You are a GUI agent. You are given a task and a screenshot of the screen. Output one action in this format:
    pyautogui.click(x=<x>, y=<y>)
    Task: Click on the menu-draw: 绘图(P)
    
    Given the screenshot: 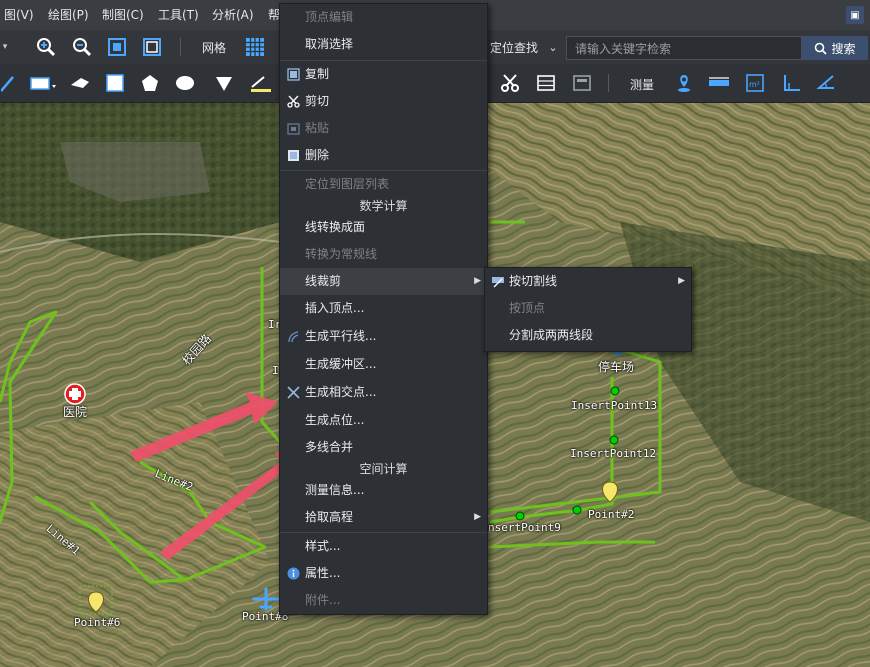 What is the action you would take?
    pyautogui.click(x=68, y=15)
    